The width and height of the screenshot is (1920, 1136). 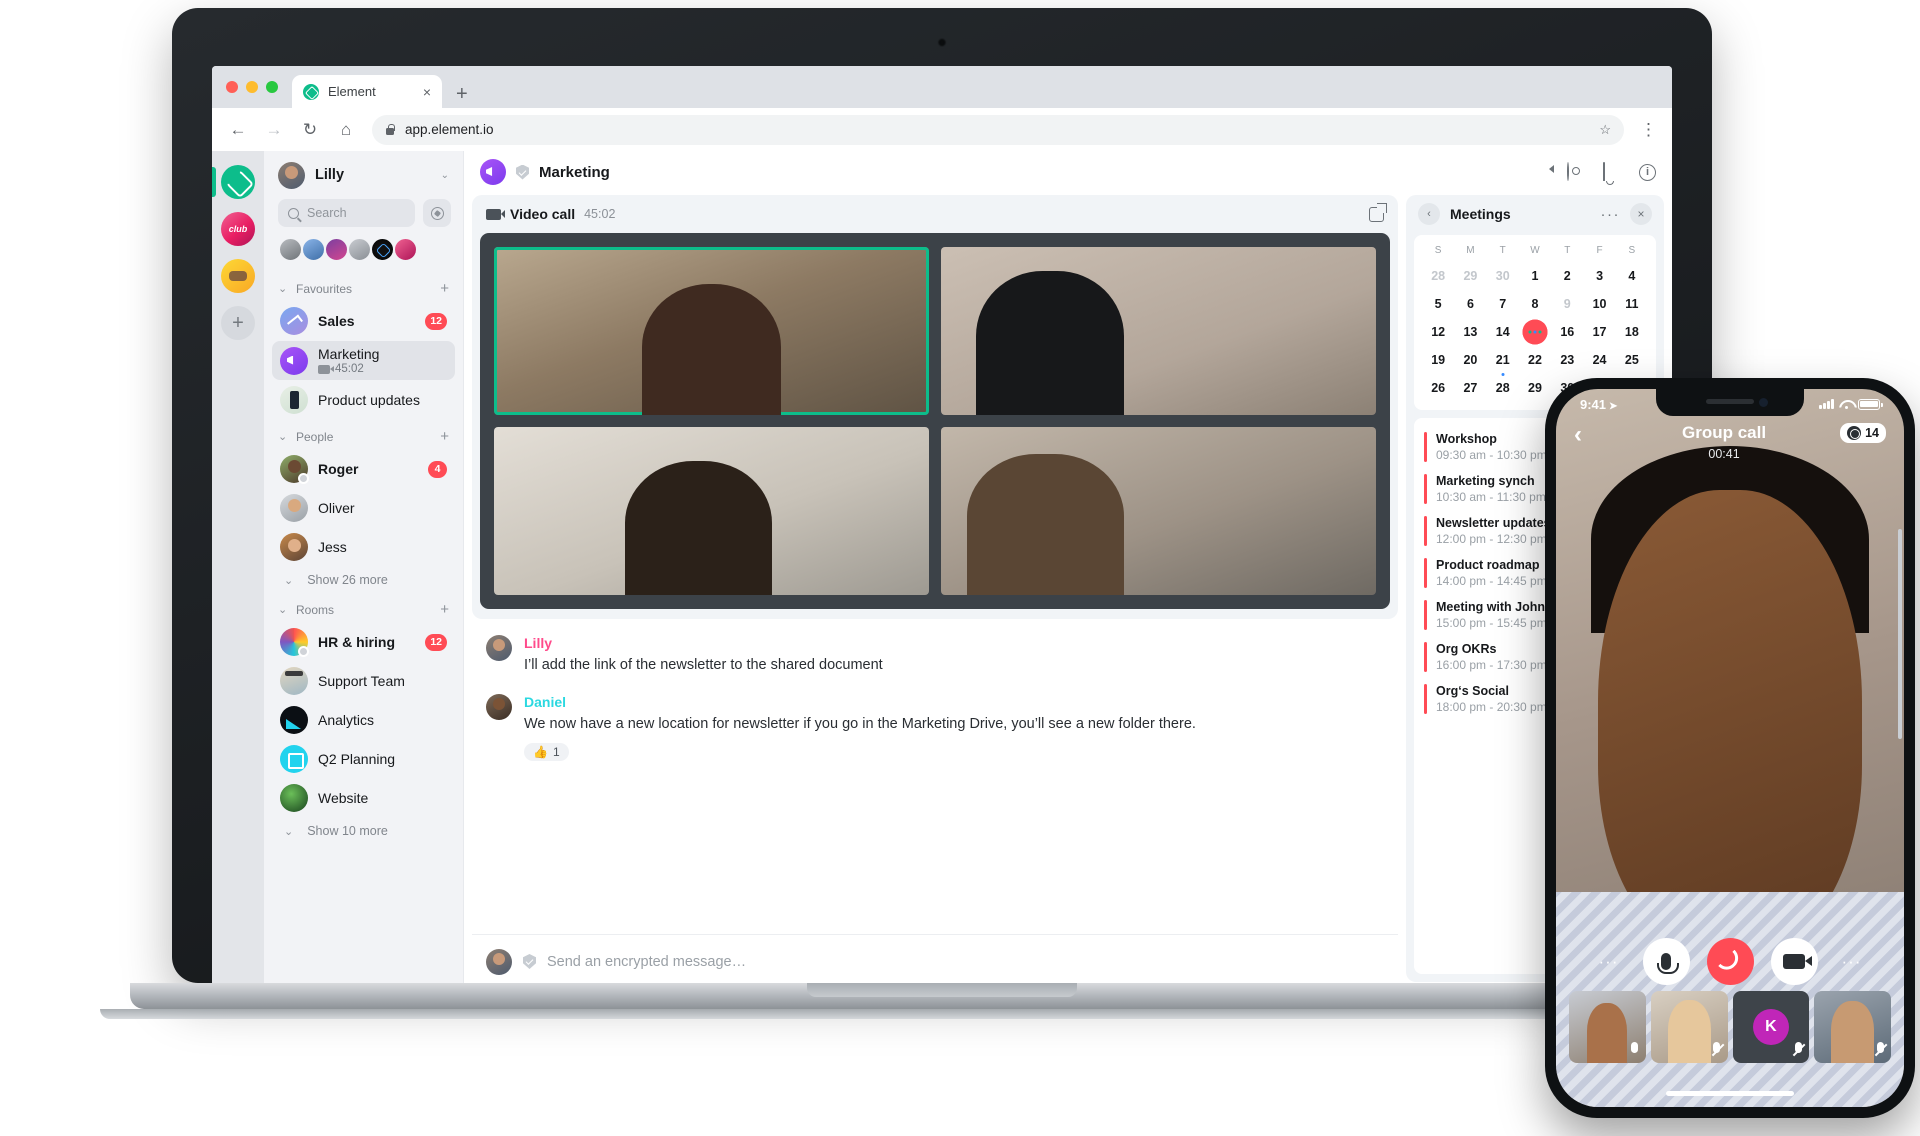 What do you see at coordinates (1632, 276) in the screenshot?
I see `calendar-day: 4` at bounding box center [1632, 276].